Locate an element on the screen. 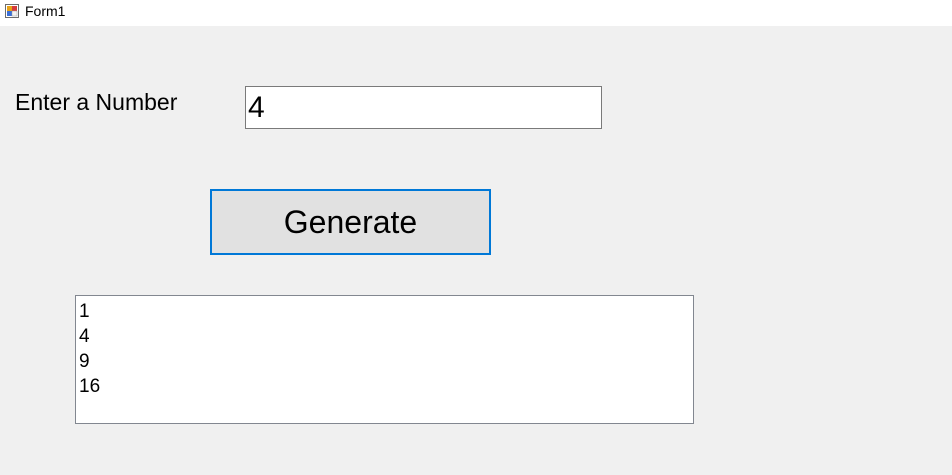 The width and height of the screenshot is (952, 475). list-item: 9 is located at coordinates (386, 361).